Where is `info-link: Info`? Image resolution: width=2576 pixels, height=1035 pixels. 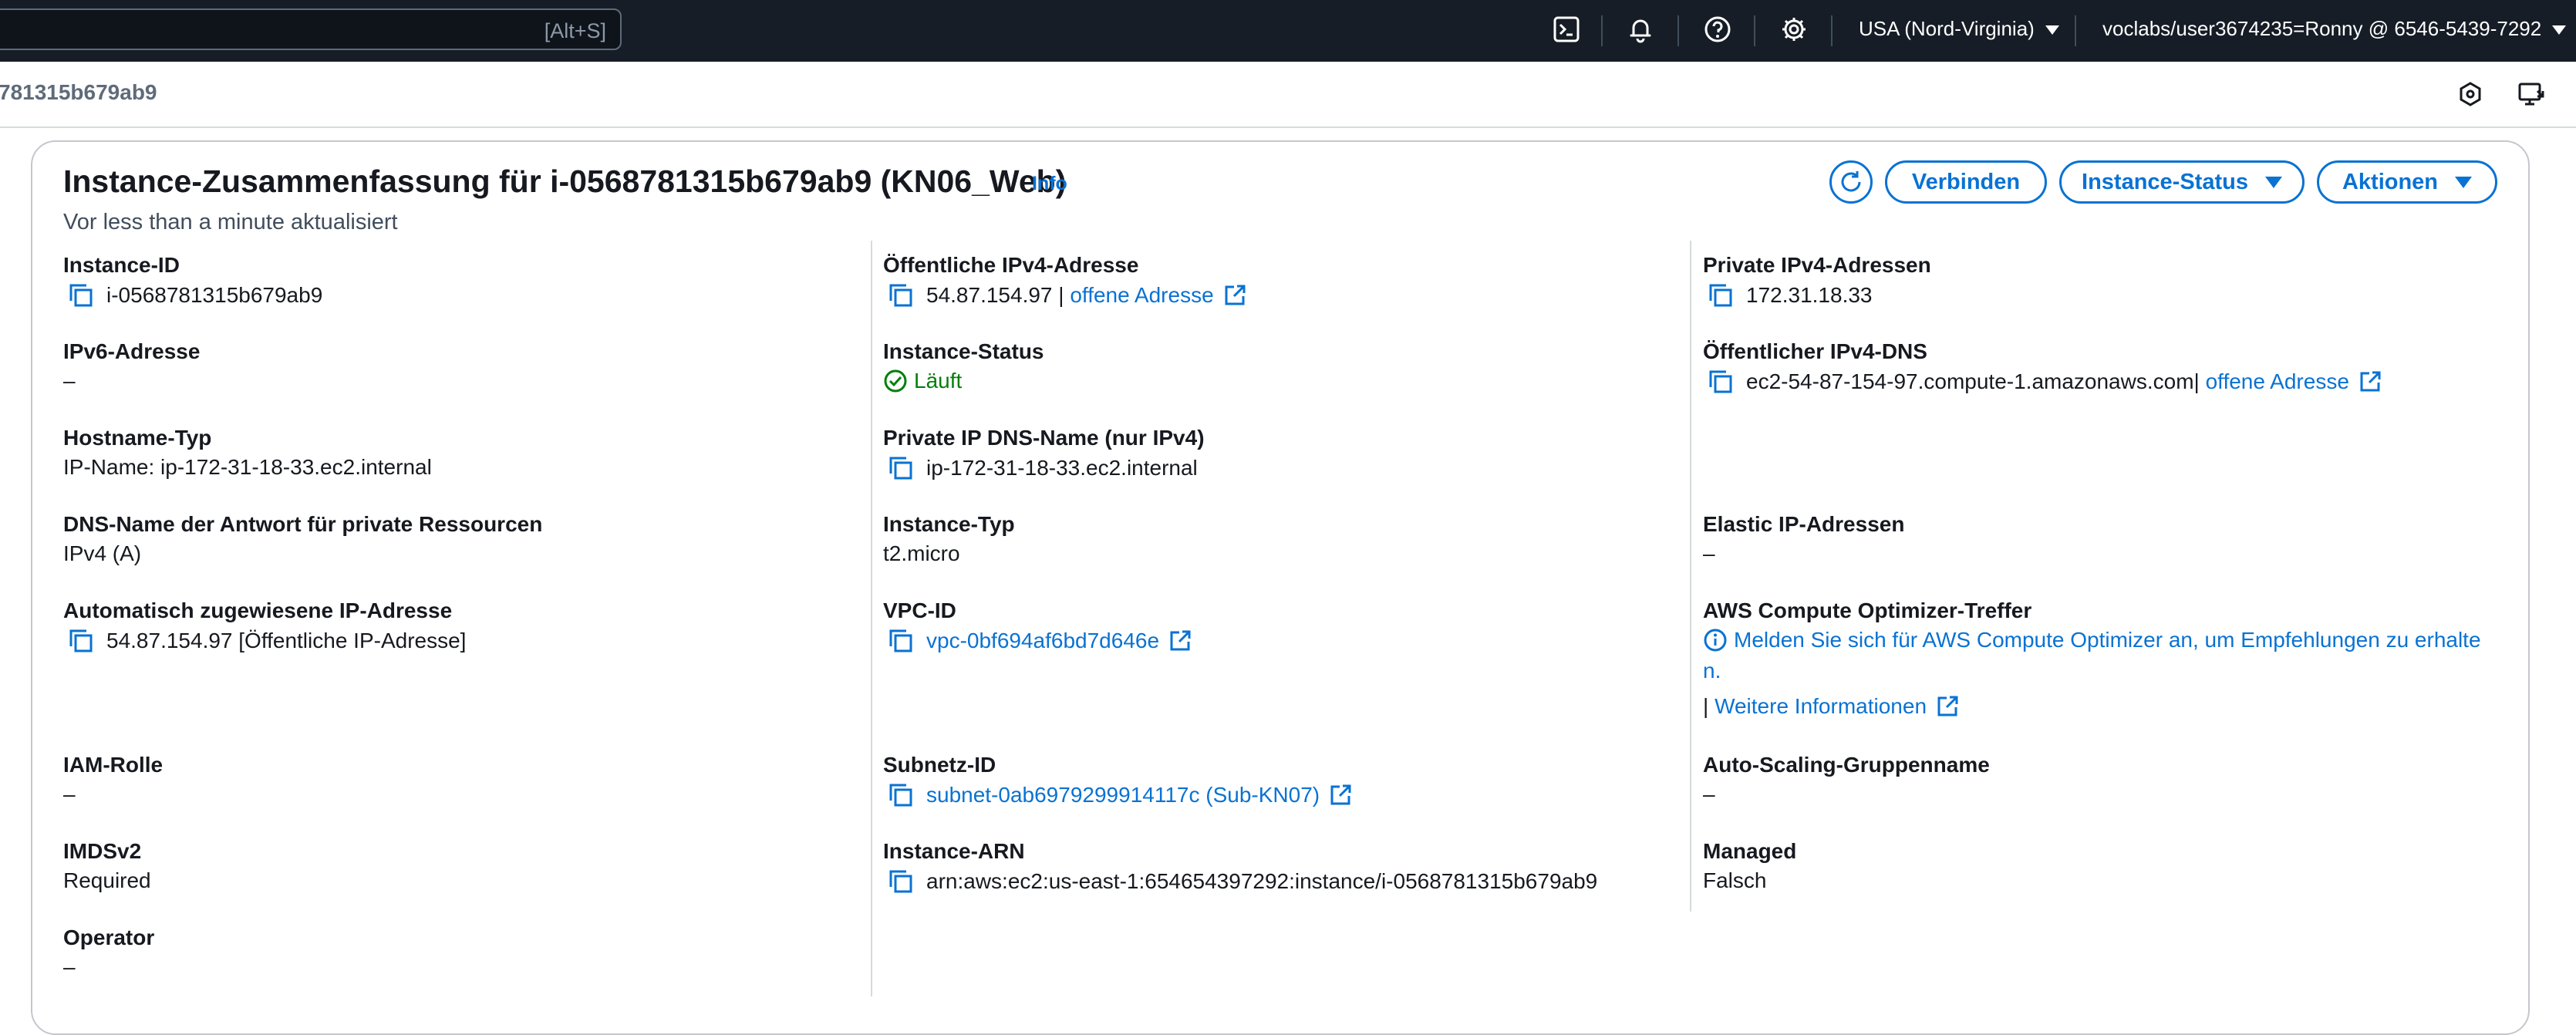 info-link: Info is located at coordinates (1049, 184).